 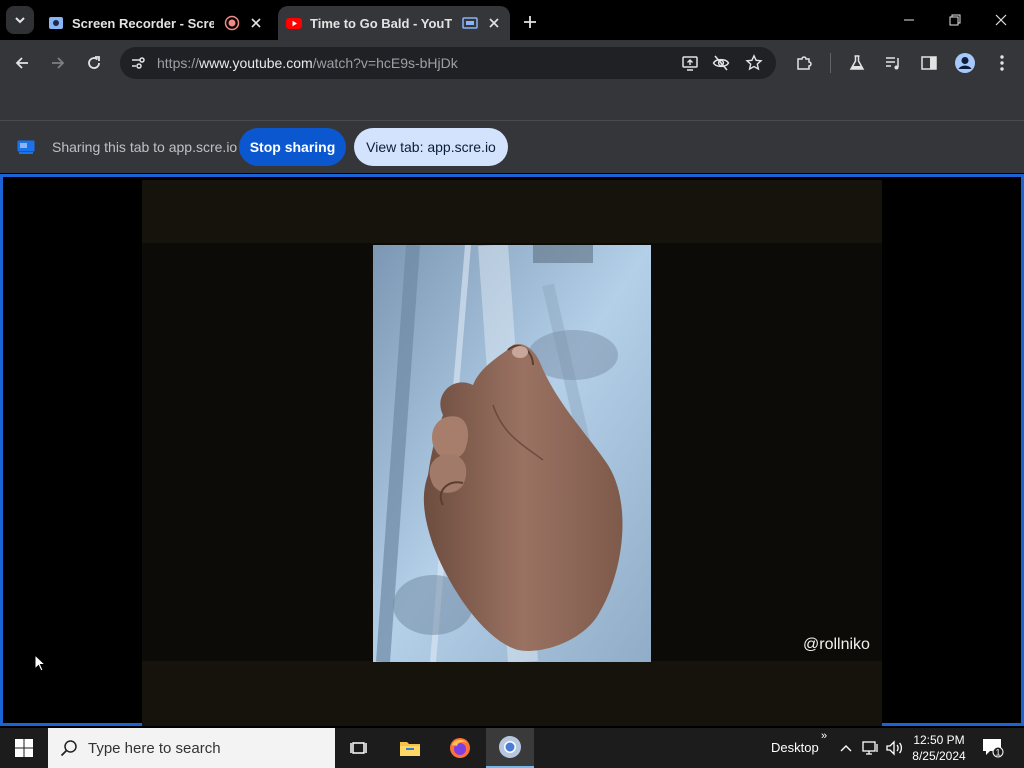 I want to click on youtube-favicon, so click(x=294, y=23).